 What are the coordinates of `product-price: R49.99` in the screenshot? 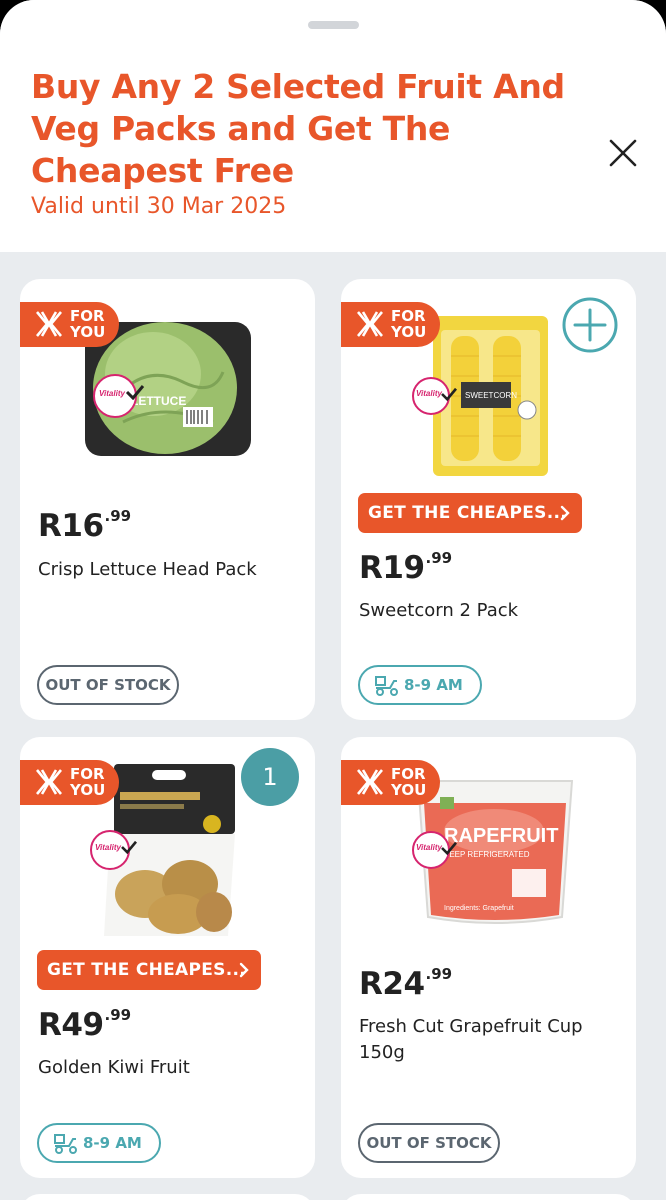 It's located at (85, 1024).